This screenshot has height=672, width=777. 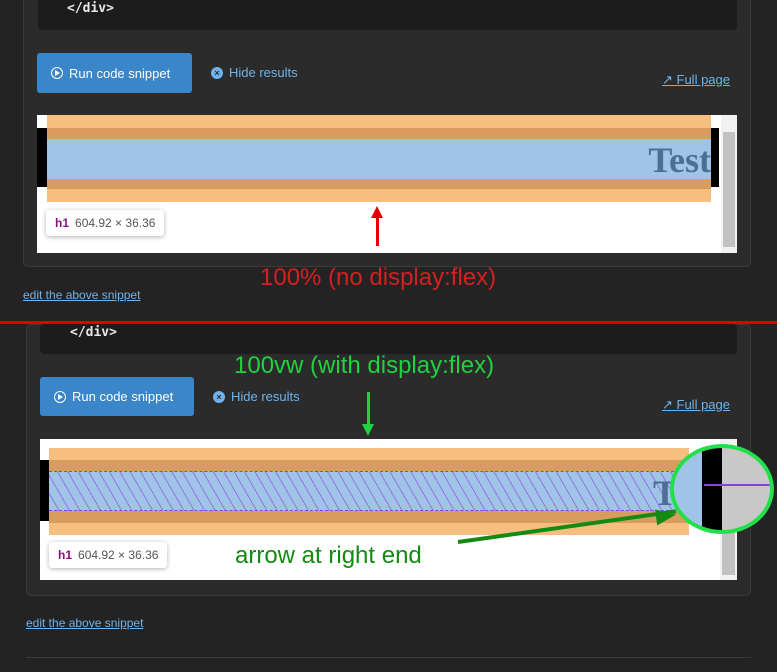 I want to click on heading-text: Test, so click(x=679, y=159).